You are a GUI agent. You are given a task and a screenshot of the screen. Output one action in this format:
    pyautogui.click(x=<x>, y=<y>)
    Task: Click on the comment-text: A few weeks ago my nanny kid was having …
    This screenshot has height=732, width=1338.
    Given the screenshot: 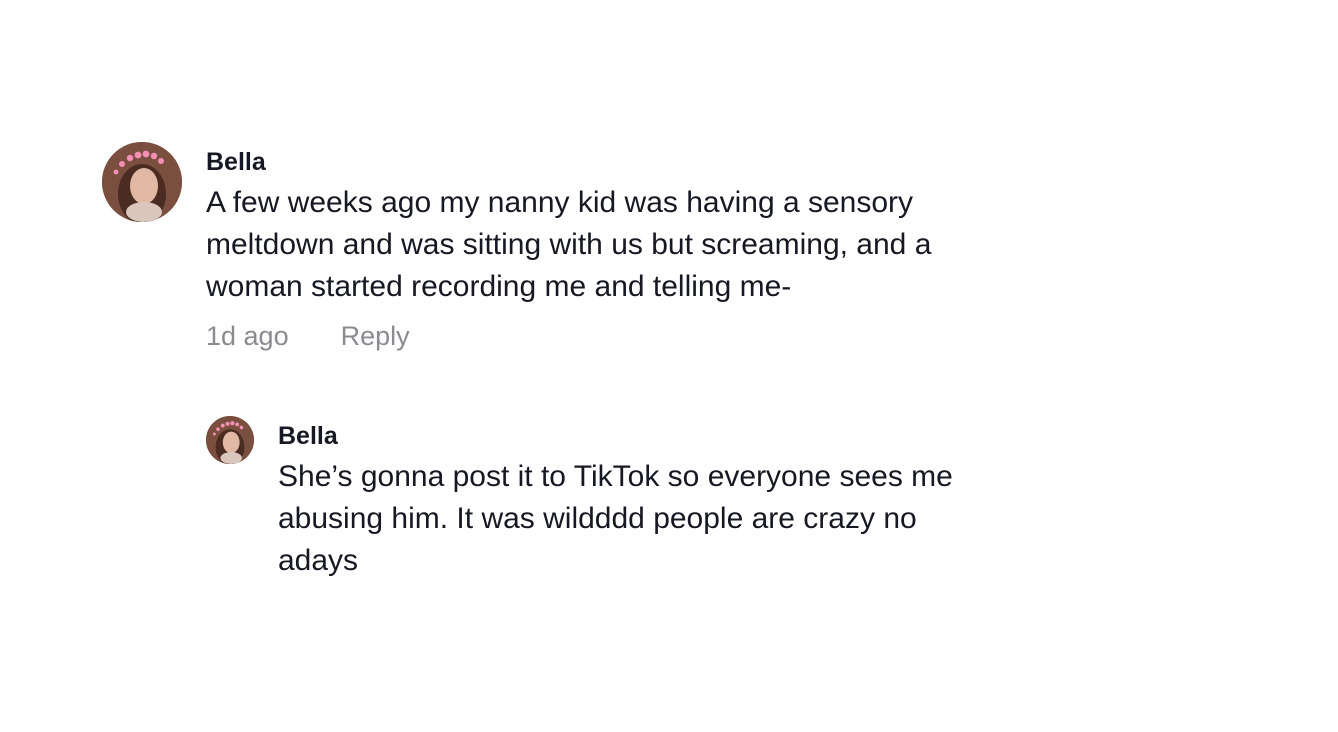 What is the action you would take?
    pyautogui.click(x=569, y=244)
    